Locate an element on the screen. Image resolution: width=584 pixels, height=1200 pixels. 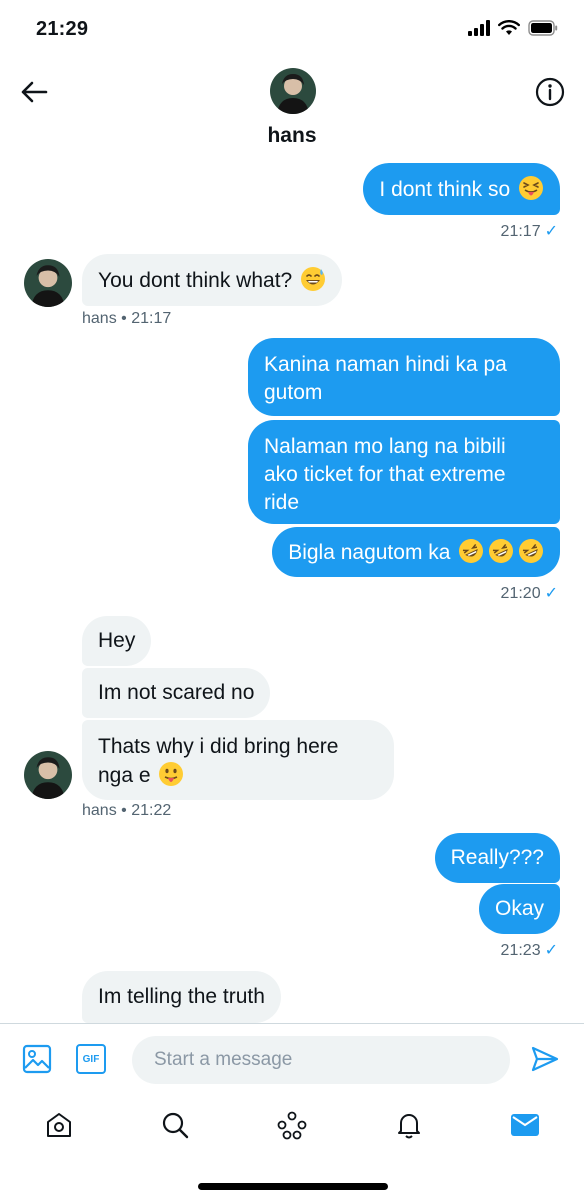
message-incoming: You dont think what? is located at coordinates (212, 280).